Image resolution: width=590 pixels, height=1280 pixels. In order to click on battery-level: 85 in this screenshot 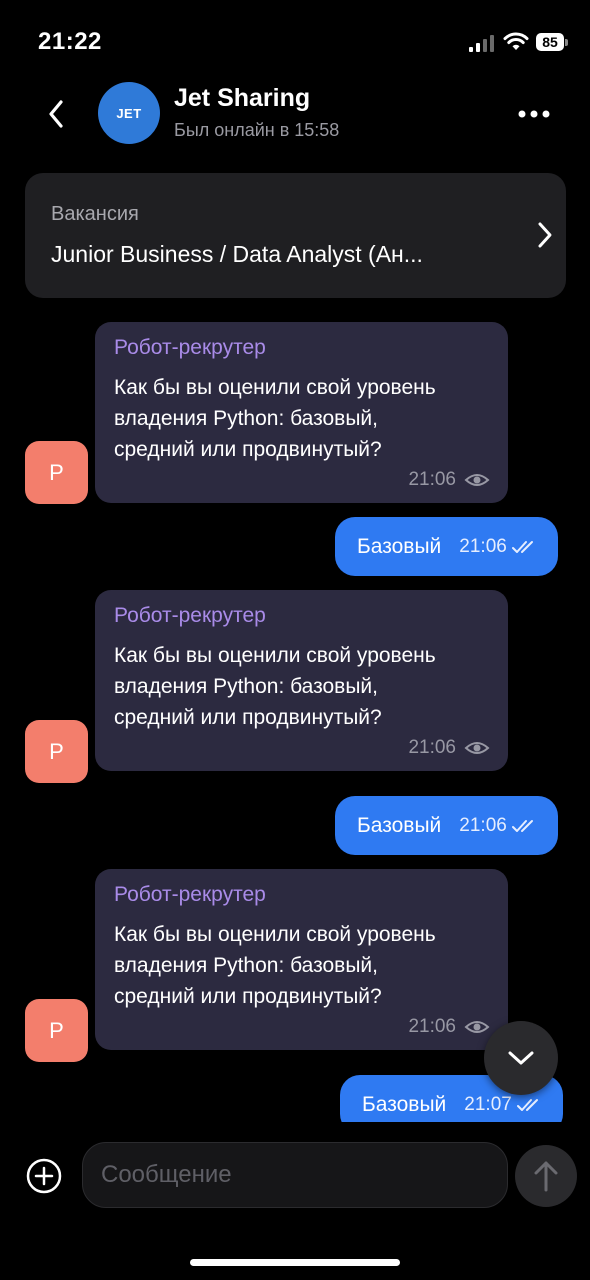, I will do `click(550, 42)`.